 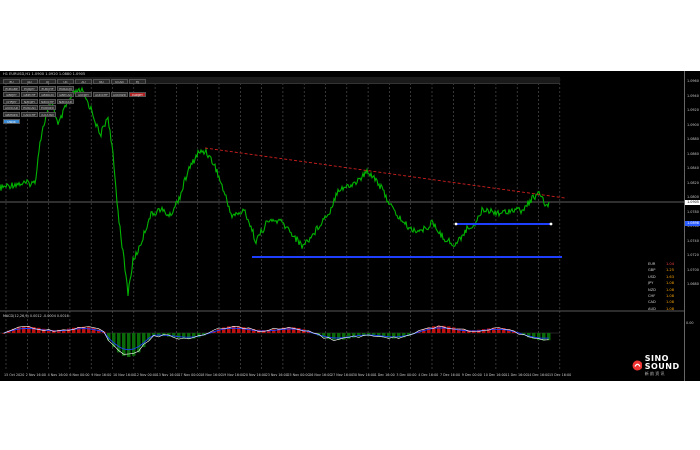 What do you see at coordinates (47, 95) in the screenshot?
I see `symbol-button: GBPAUD` at bounding box center [47, 95].